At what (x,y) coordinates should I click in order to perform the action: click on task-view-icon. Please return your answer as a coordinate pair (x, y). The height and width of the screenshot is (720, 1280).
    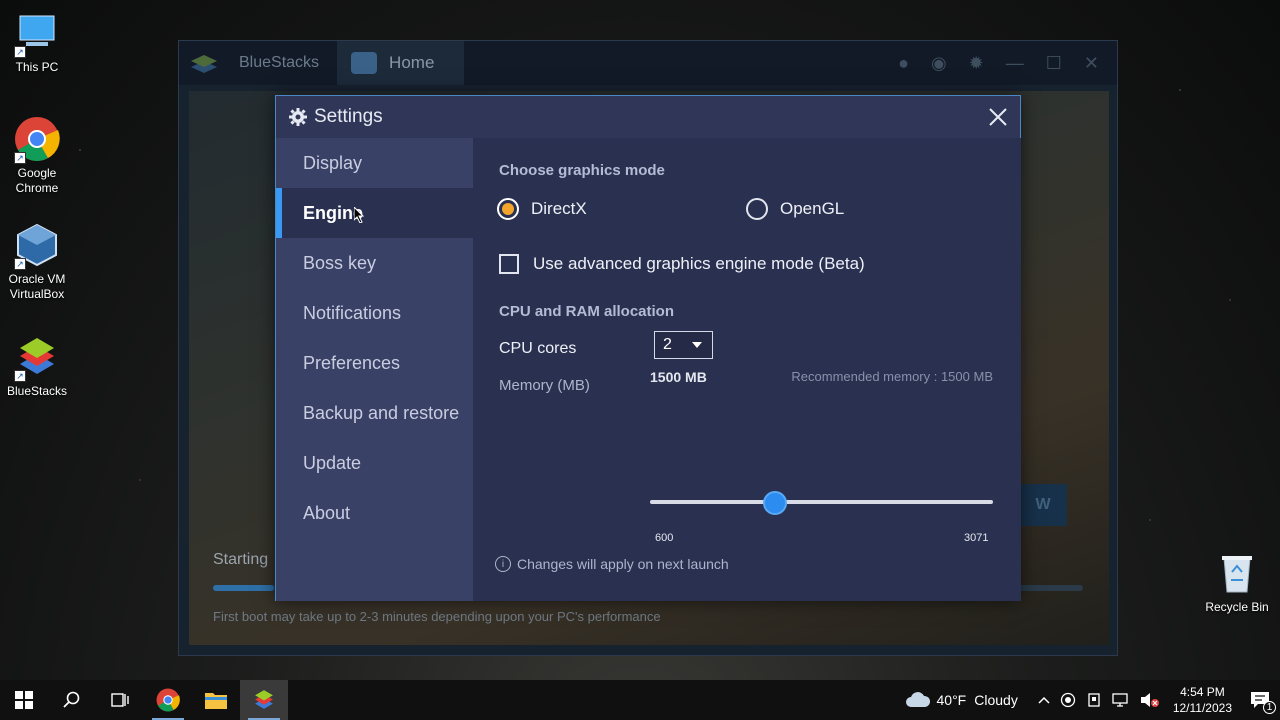
    Looking at the image, I should click on (120, 700).